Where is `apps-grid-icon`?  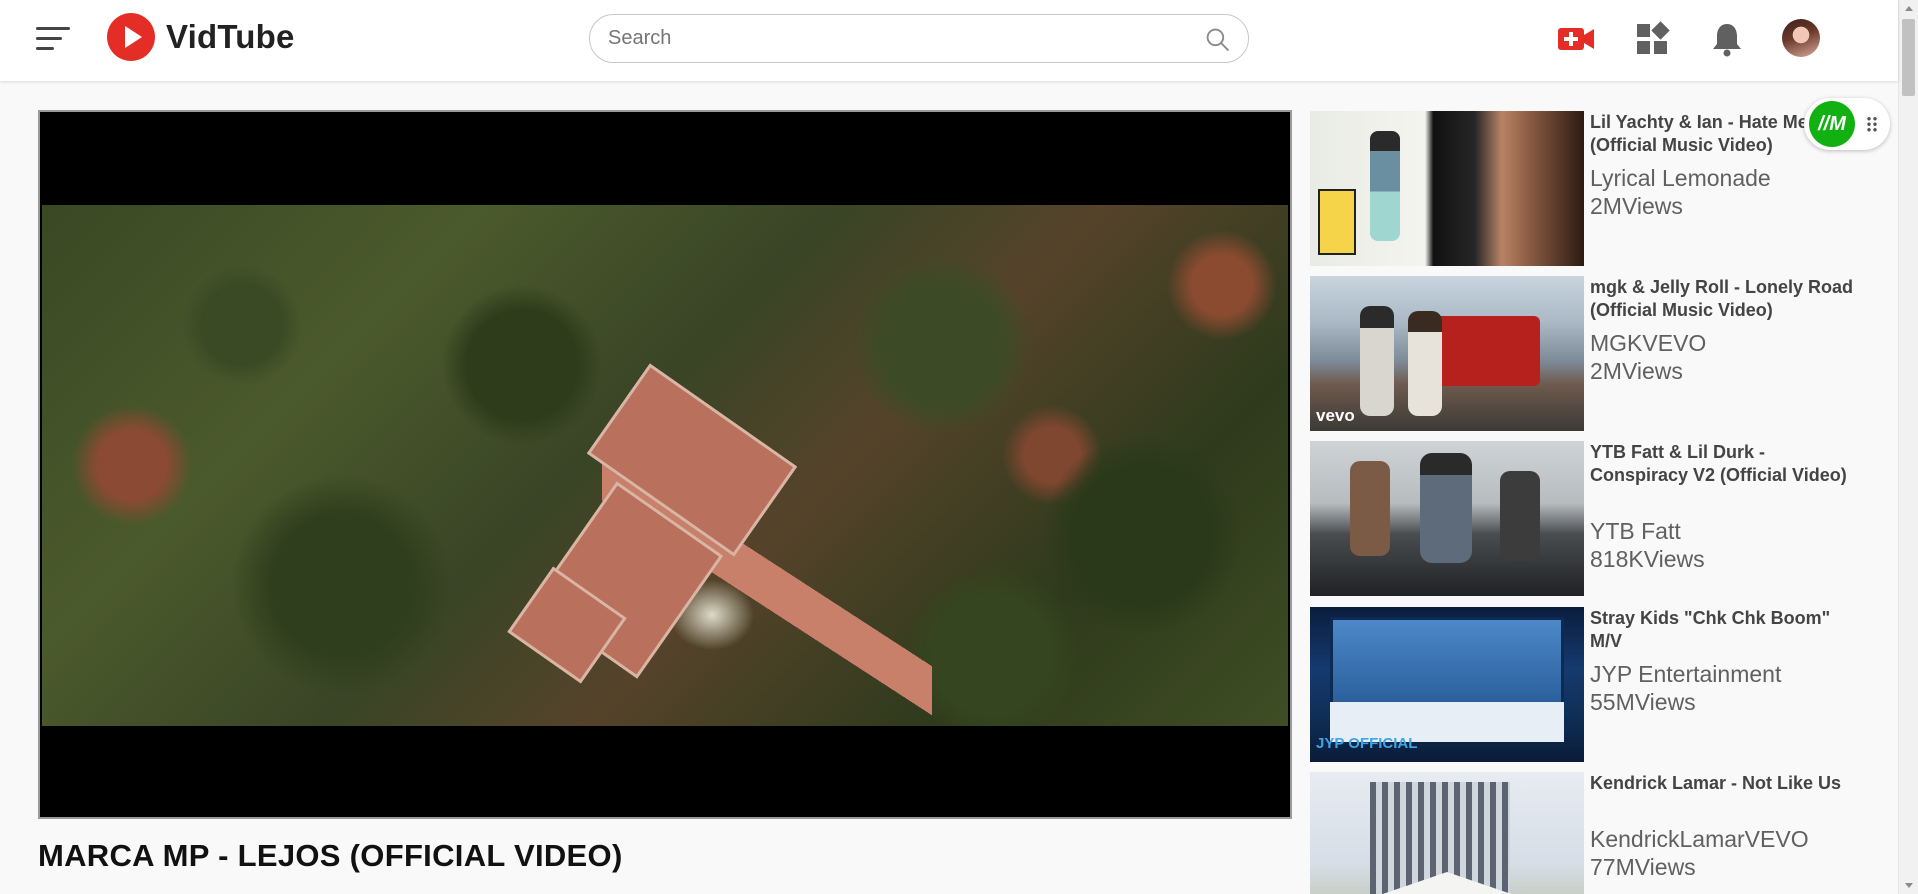 apps-grid-icon is located at coordinates (1652, 39).